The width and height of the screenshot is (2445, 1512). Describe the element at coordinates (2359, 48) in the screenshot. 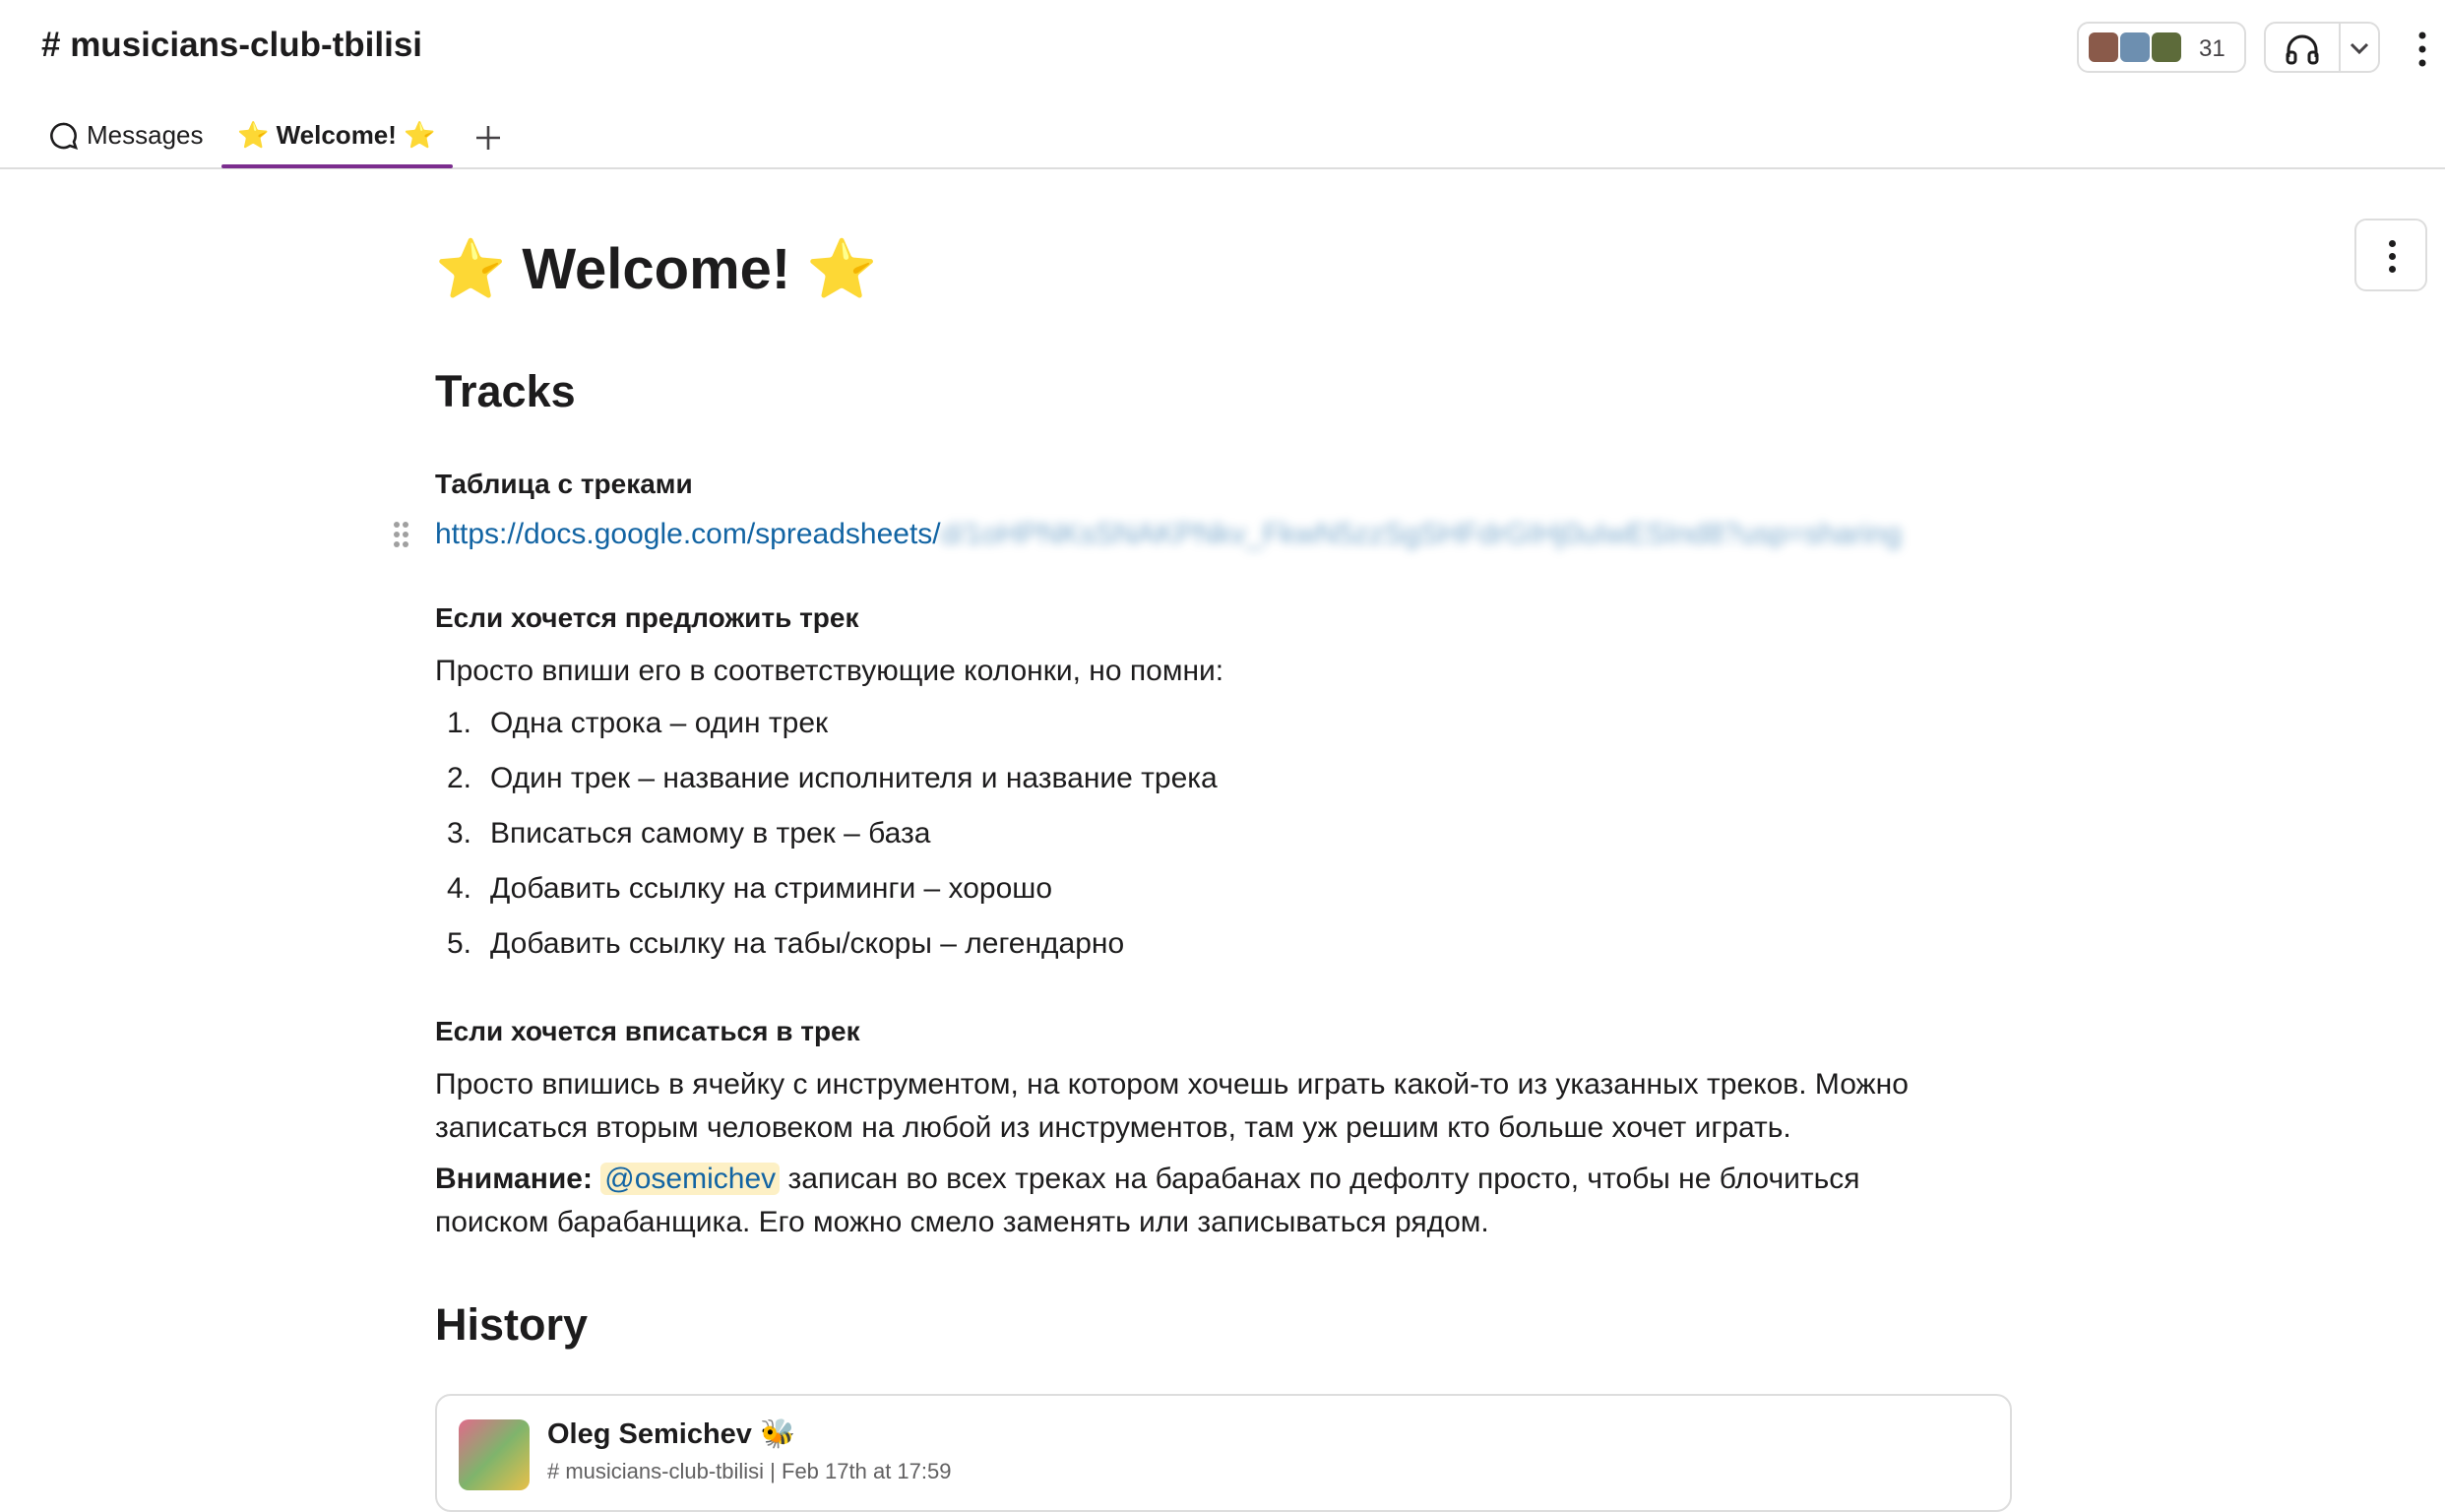

I see `chevron-down-icon` at that location.